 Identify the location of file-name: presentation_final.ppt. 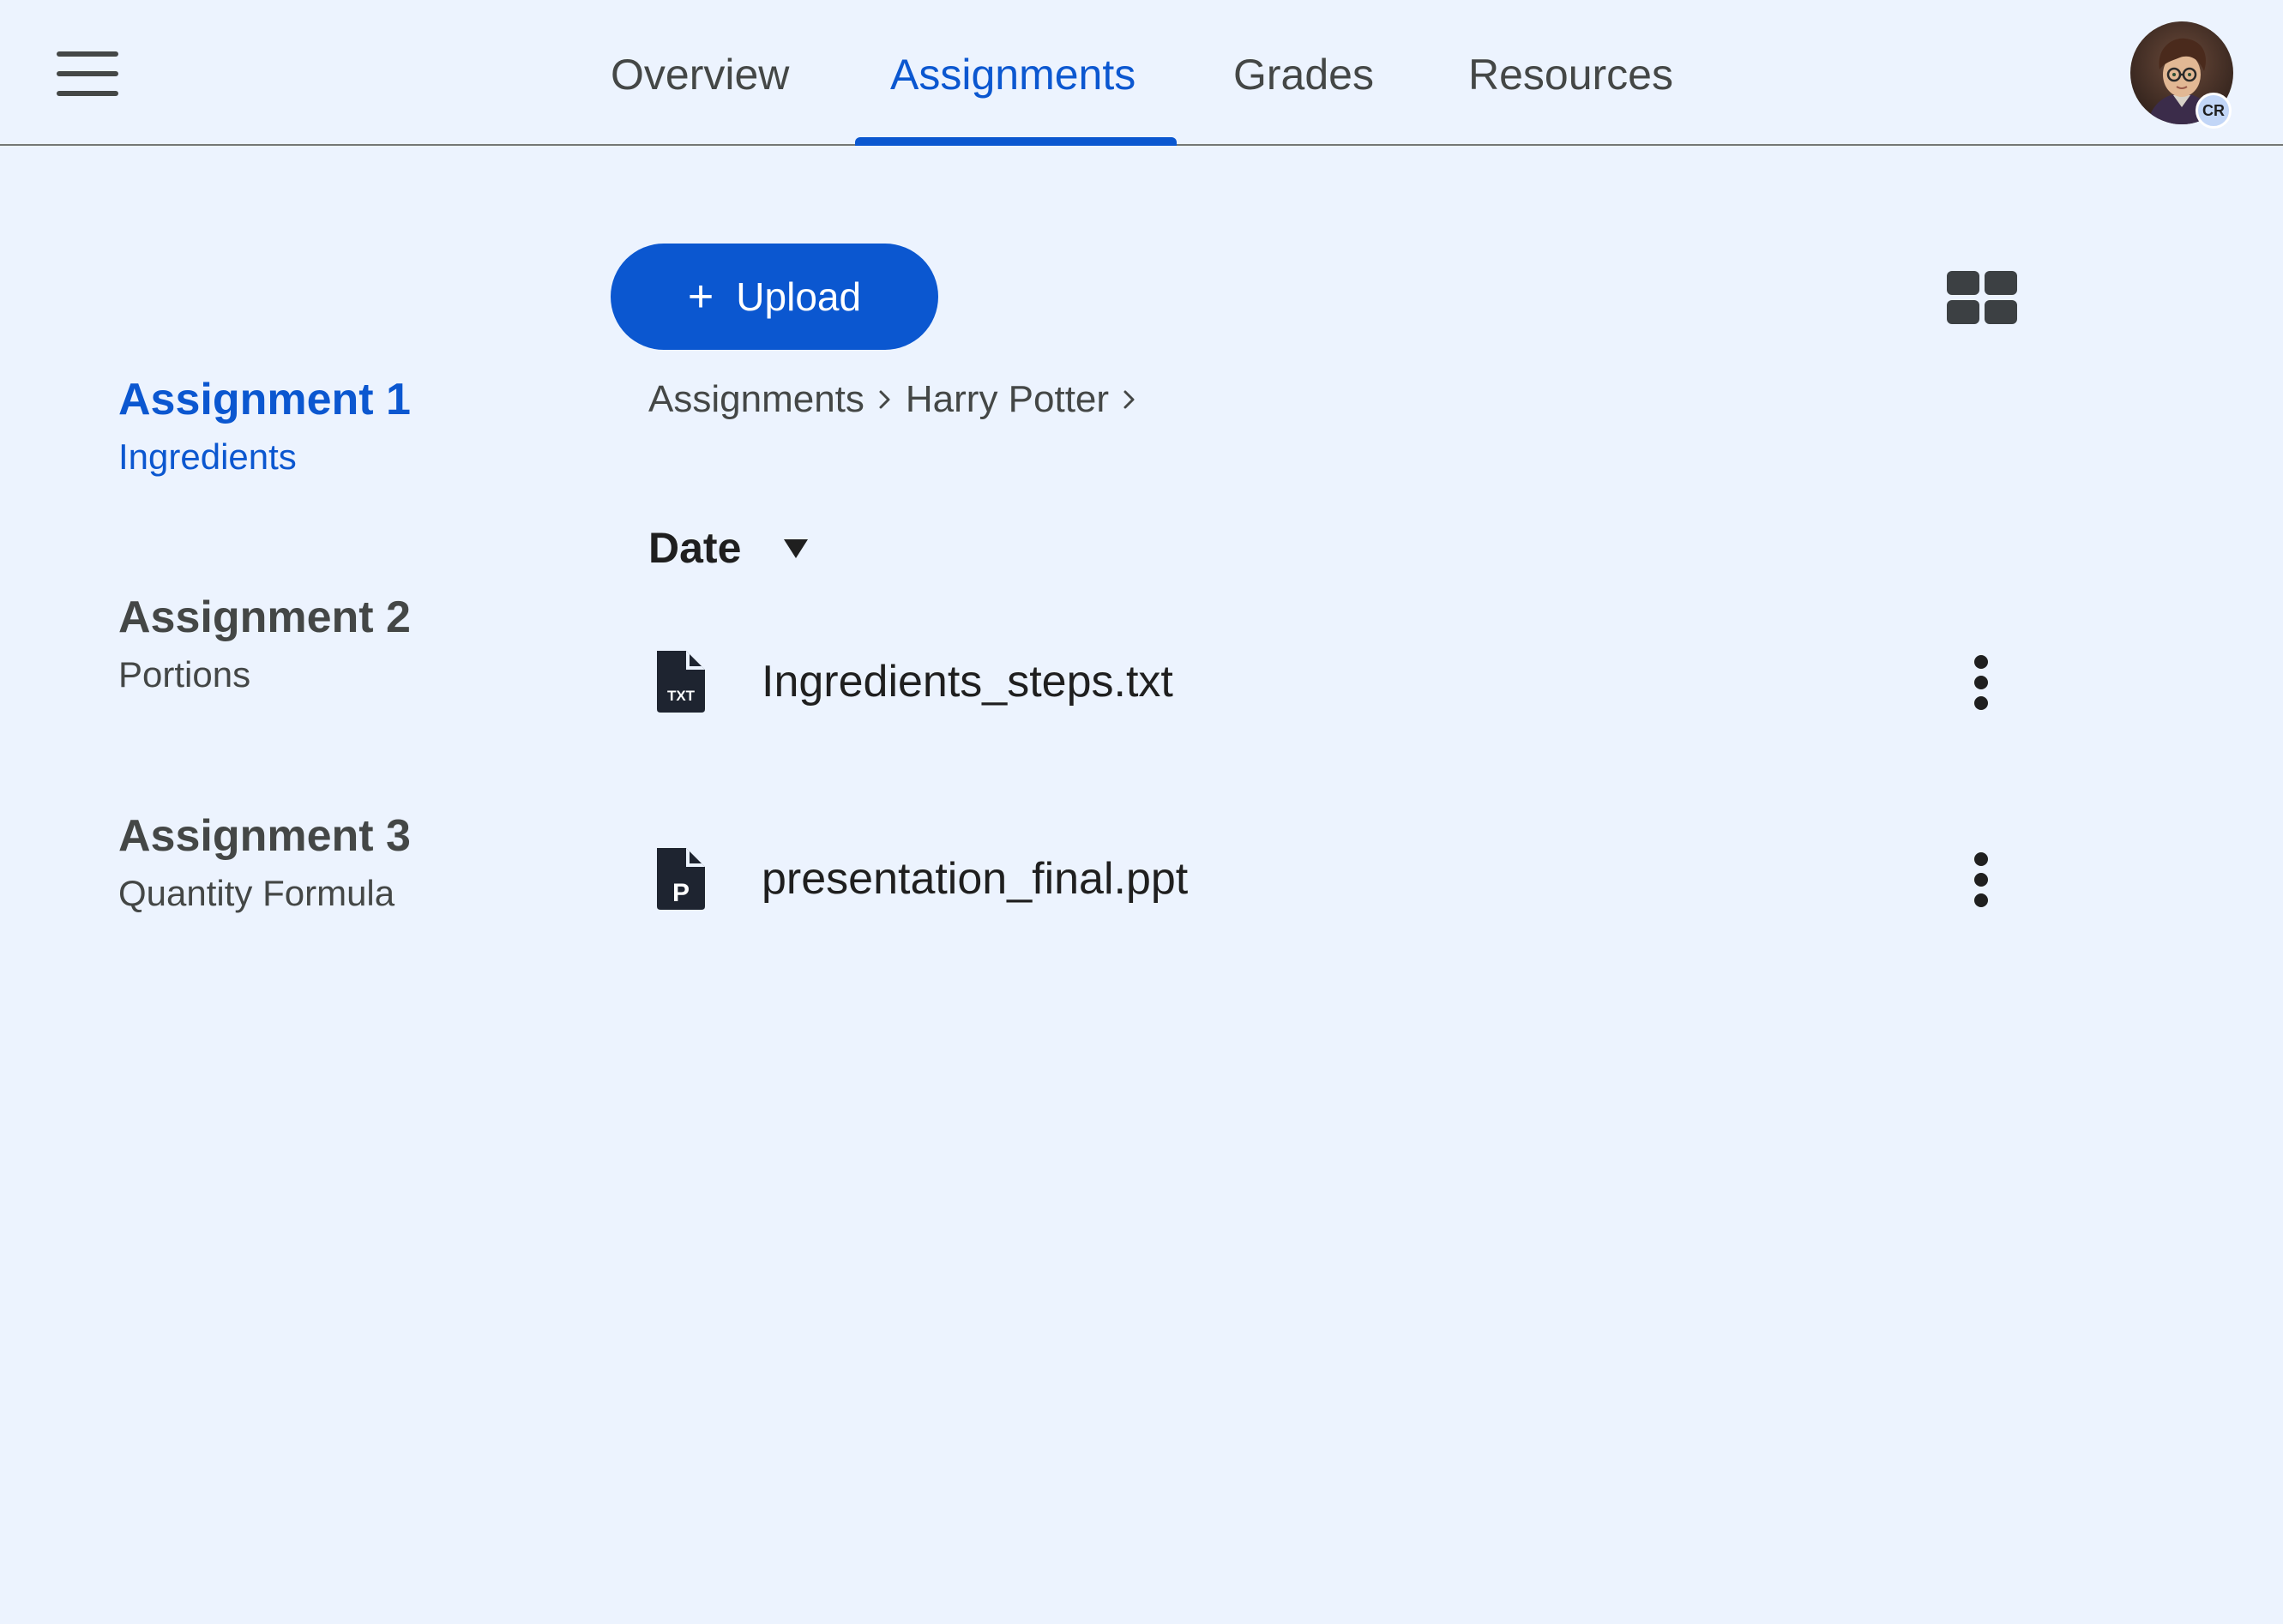
(975, 879).